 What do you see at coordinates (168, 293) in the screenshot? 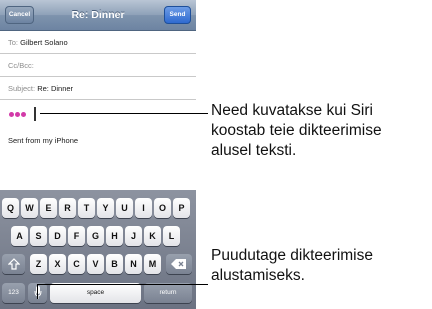
I see `return-key: return` at bounding box center [168, 293].